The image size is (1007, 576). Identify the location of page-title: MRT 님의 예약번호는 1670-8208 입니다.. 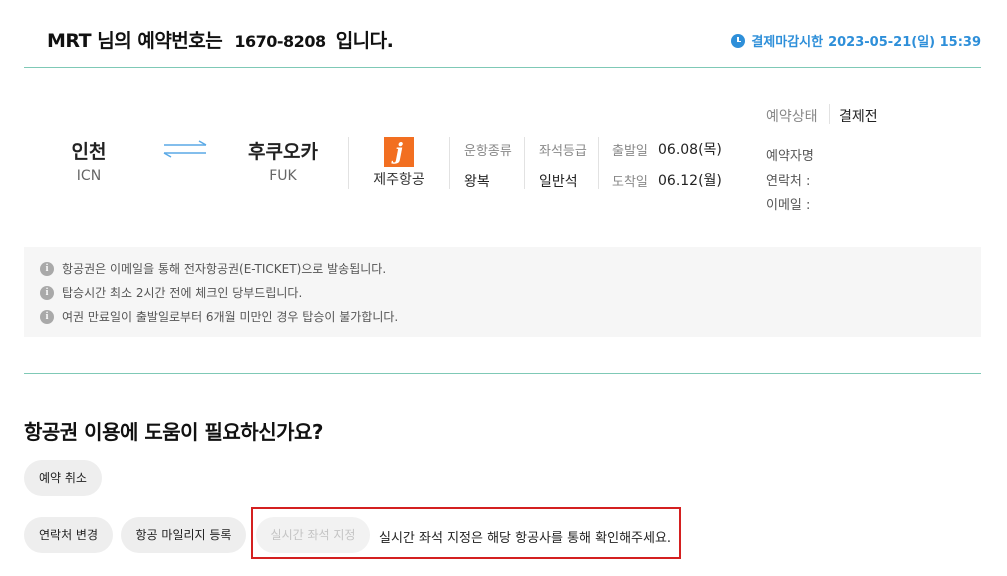
(220, 39).